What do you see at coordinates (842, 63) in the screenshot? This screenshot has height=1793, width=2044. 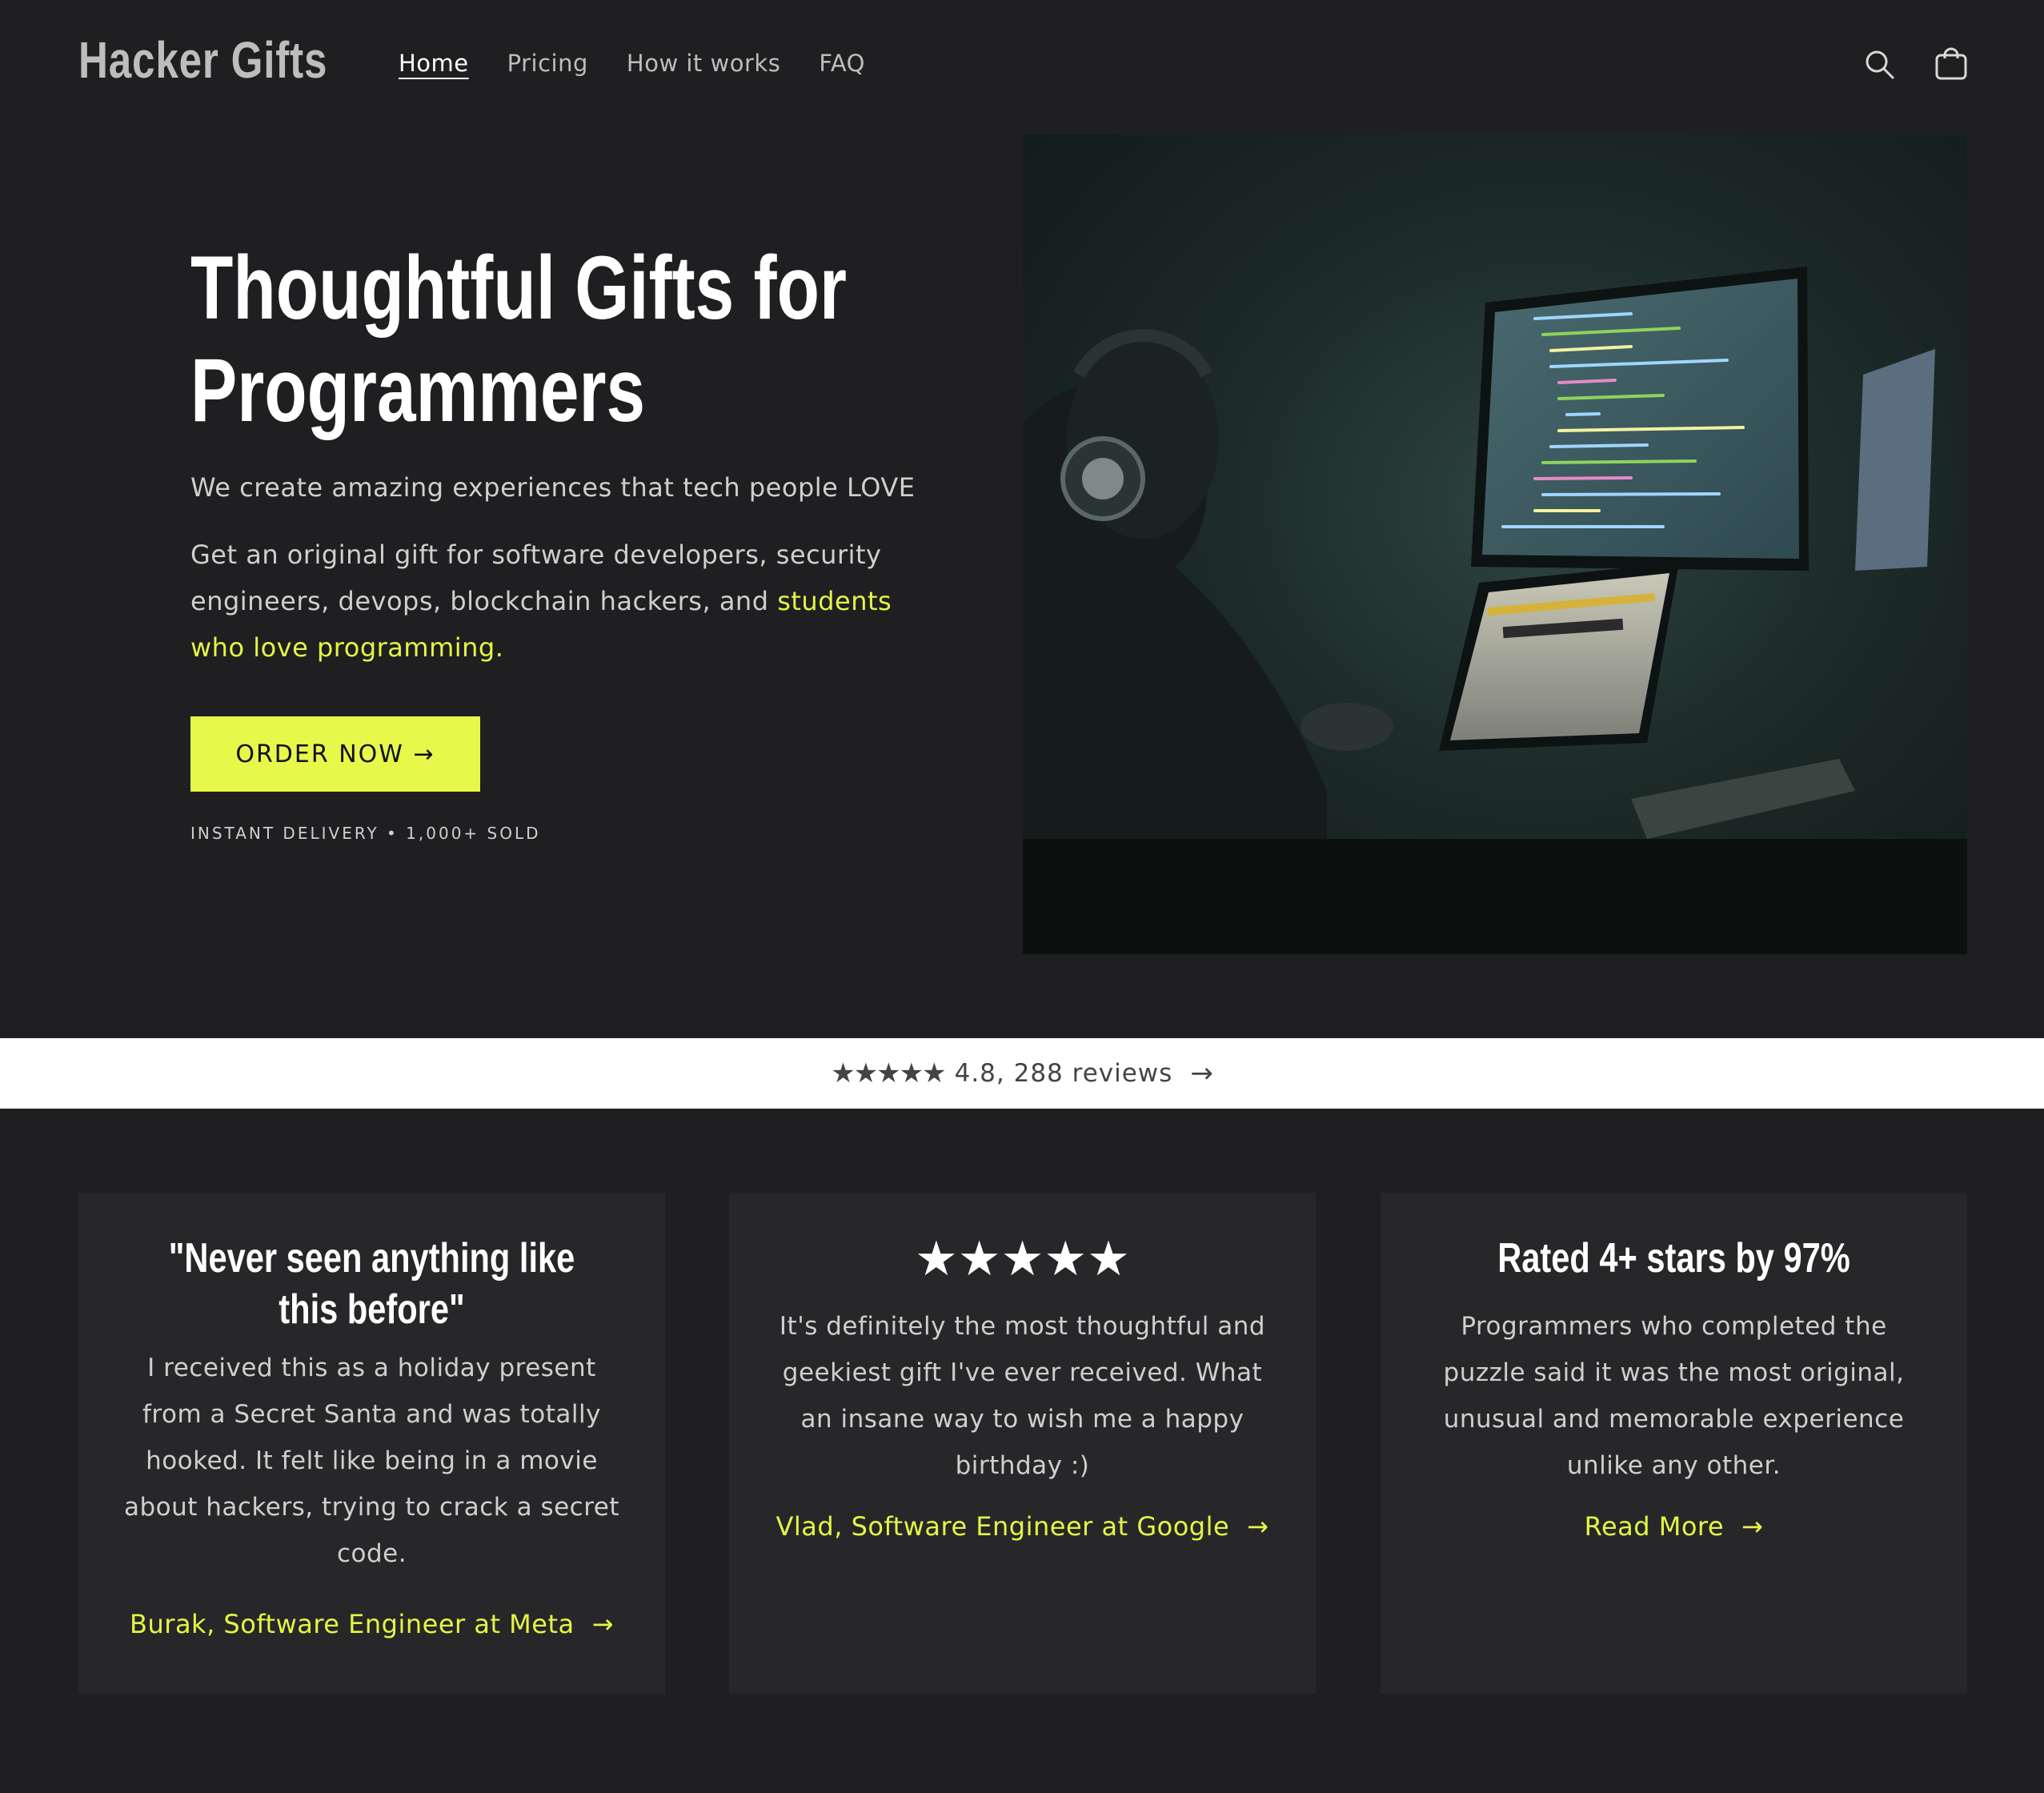 I see `nav-faq: FAQ` at bounding box center [842, 63].